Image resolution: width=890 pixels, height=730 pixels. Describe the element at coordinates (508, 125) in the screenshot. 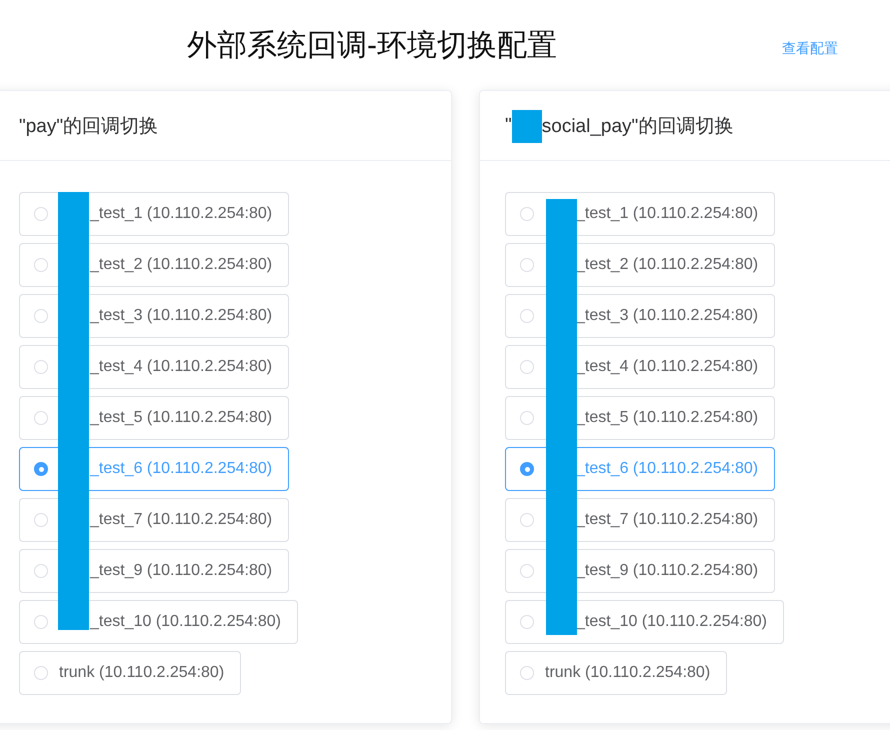

I see `panel-title: "` at that location.